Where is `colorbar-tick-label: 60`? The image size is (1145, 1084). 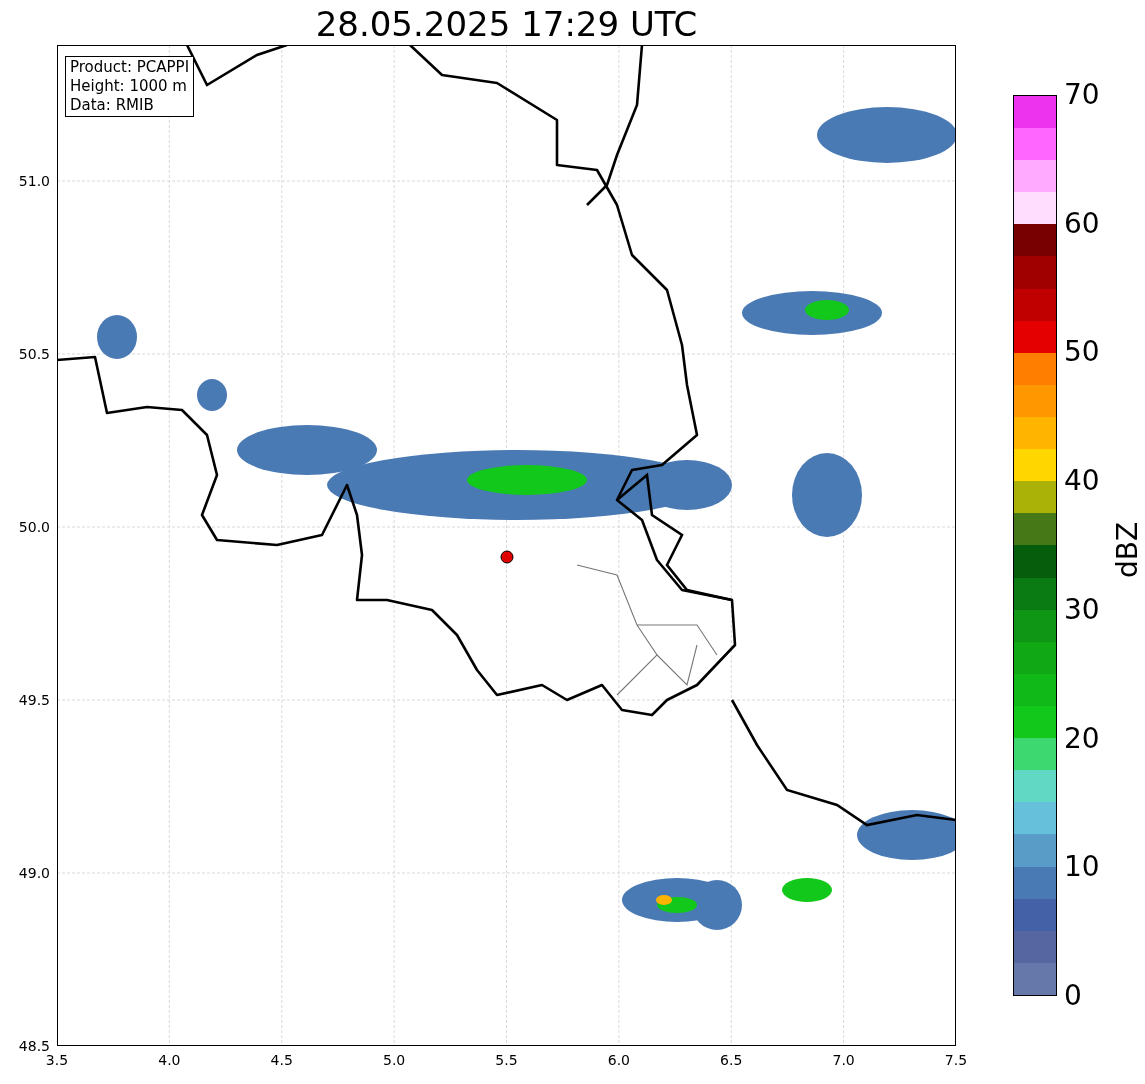 colorbar-tick-label: 60 is located at coordinates (1082, 223).